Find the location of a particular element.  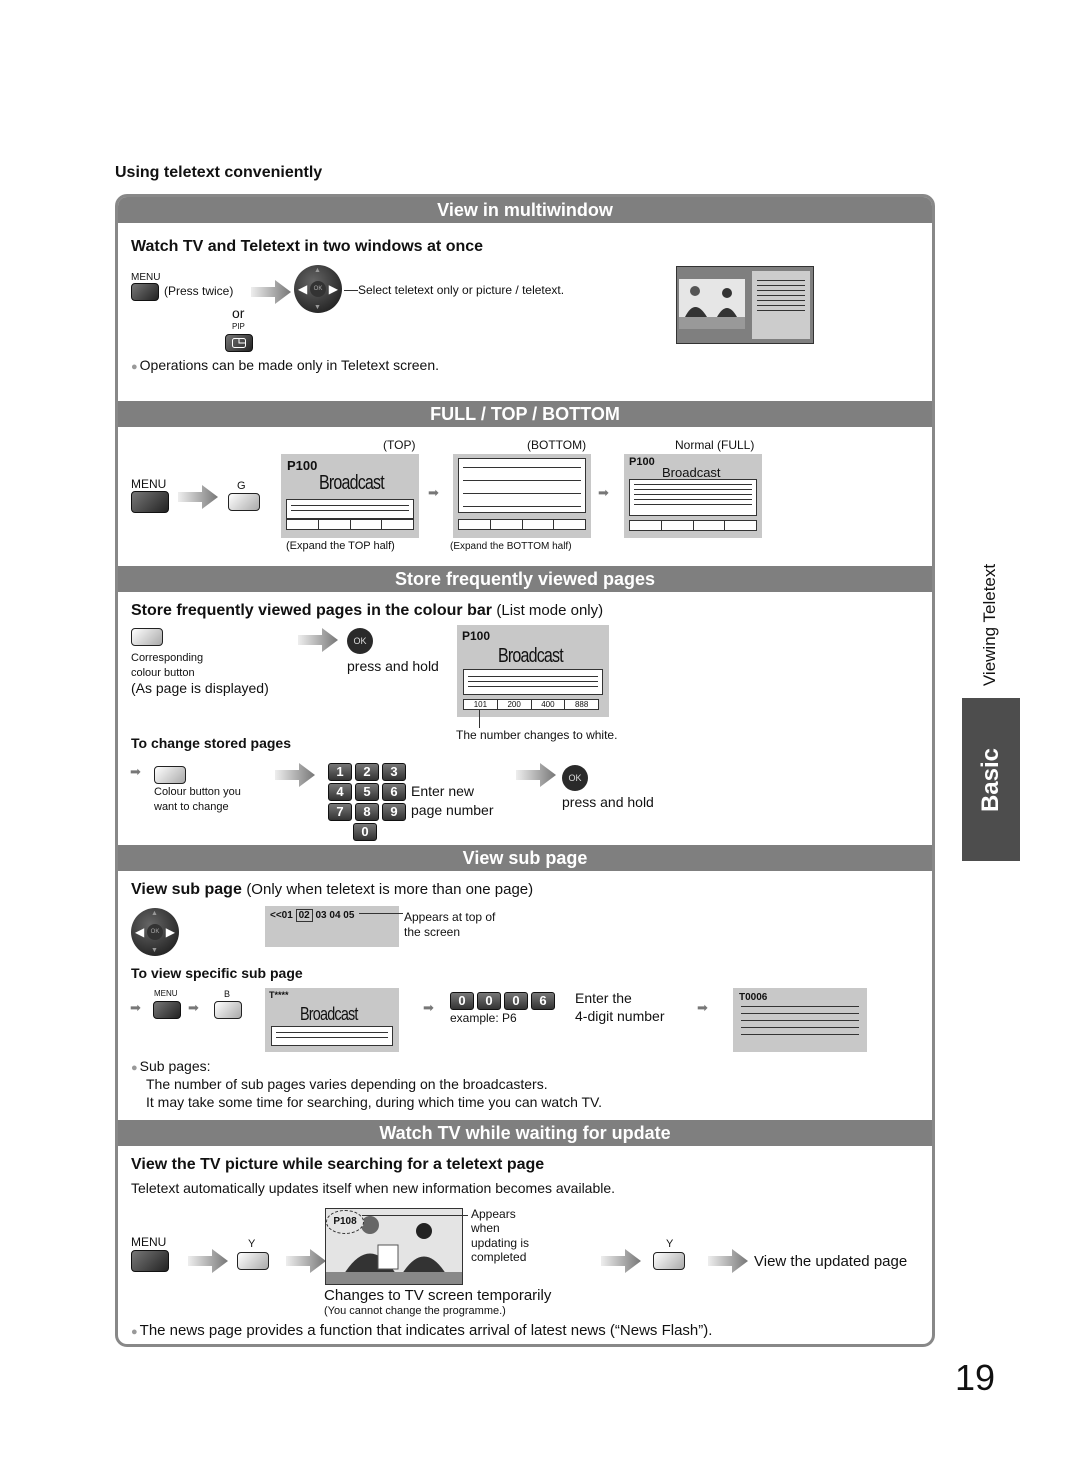

band-store-pages: Store frequently viewed pages is located at coordinates (525, 579).